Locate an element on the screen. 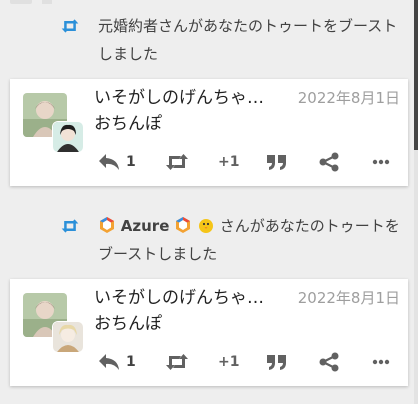 This screenshot has width=418, height=404. scrollbar-thumb is located at coordinates (416, 75).